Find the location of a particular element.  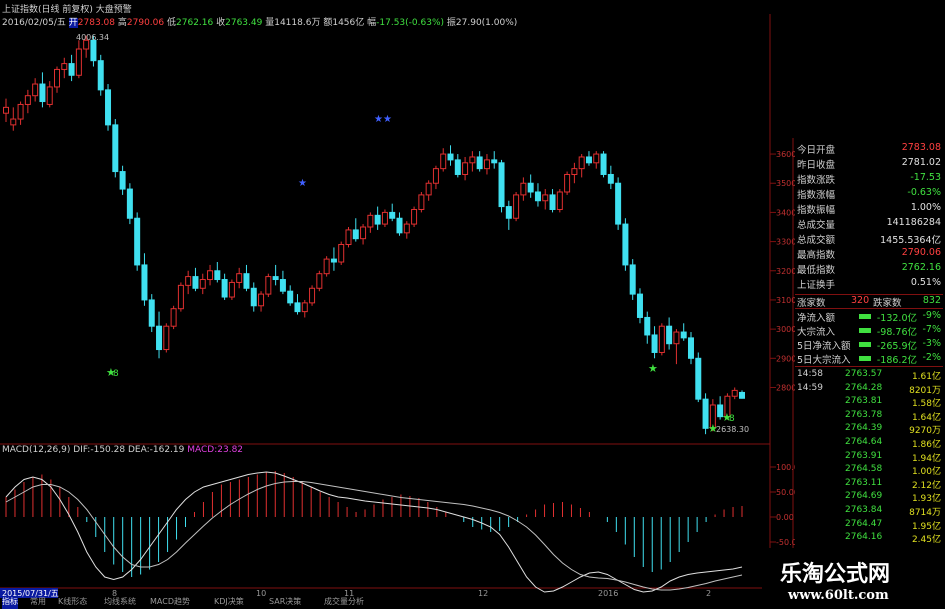

stat-value: -17.53 is located at coordinates (925, 177).